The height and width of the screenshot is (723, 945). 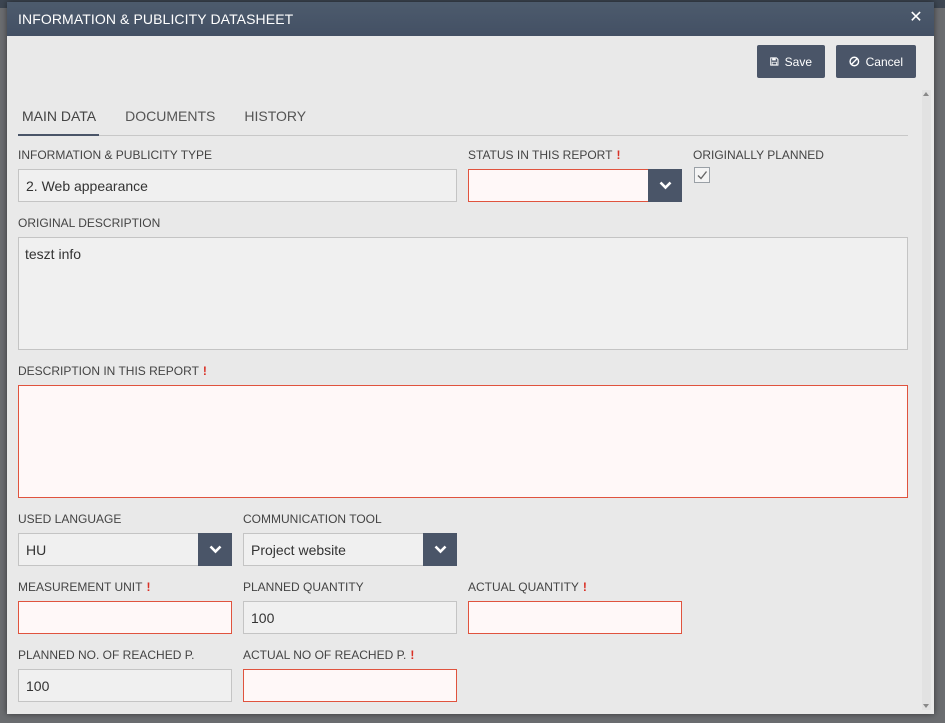 What do you see at coordinates (303, 587) in the screenshot?
I see `planned-quantity-label: PLANNED QUANTITY` at bounding box center [303, 587].